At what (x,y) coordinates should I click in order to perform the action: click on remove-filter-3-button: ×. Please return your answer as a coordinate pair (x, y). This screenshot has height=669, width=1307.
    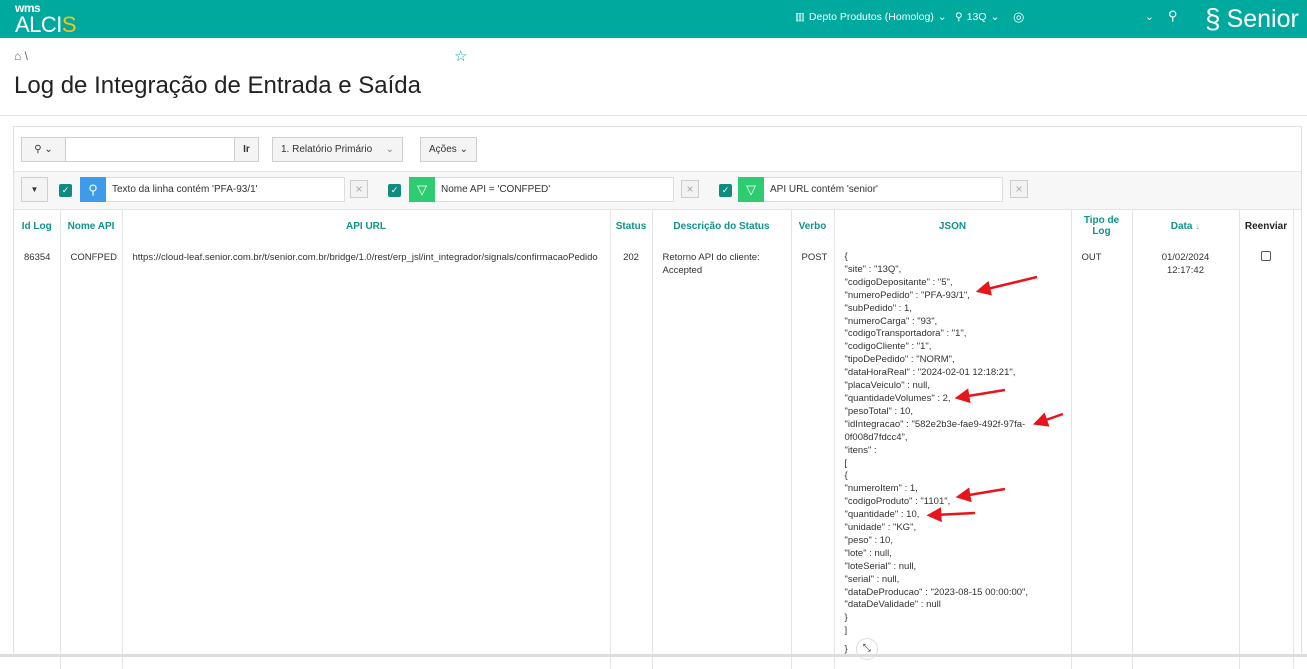
    Looking at the image, I should click on (1019, 189).